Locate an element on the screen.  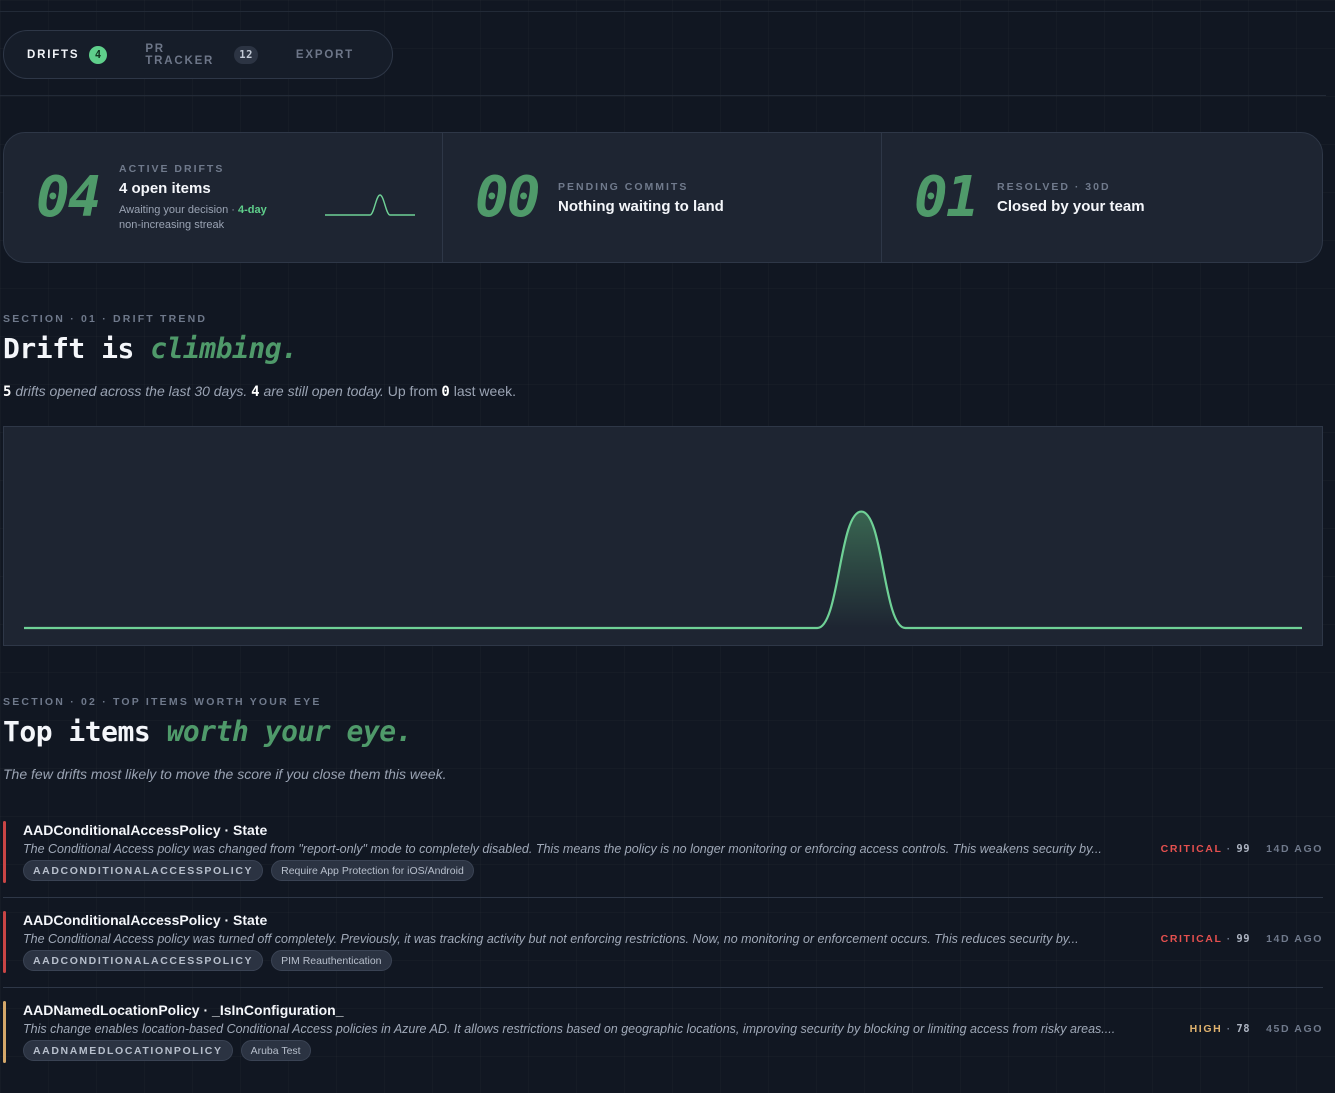
section-title: Top items worth your eye. is located at coordinates (207, 731).